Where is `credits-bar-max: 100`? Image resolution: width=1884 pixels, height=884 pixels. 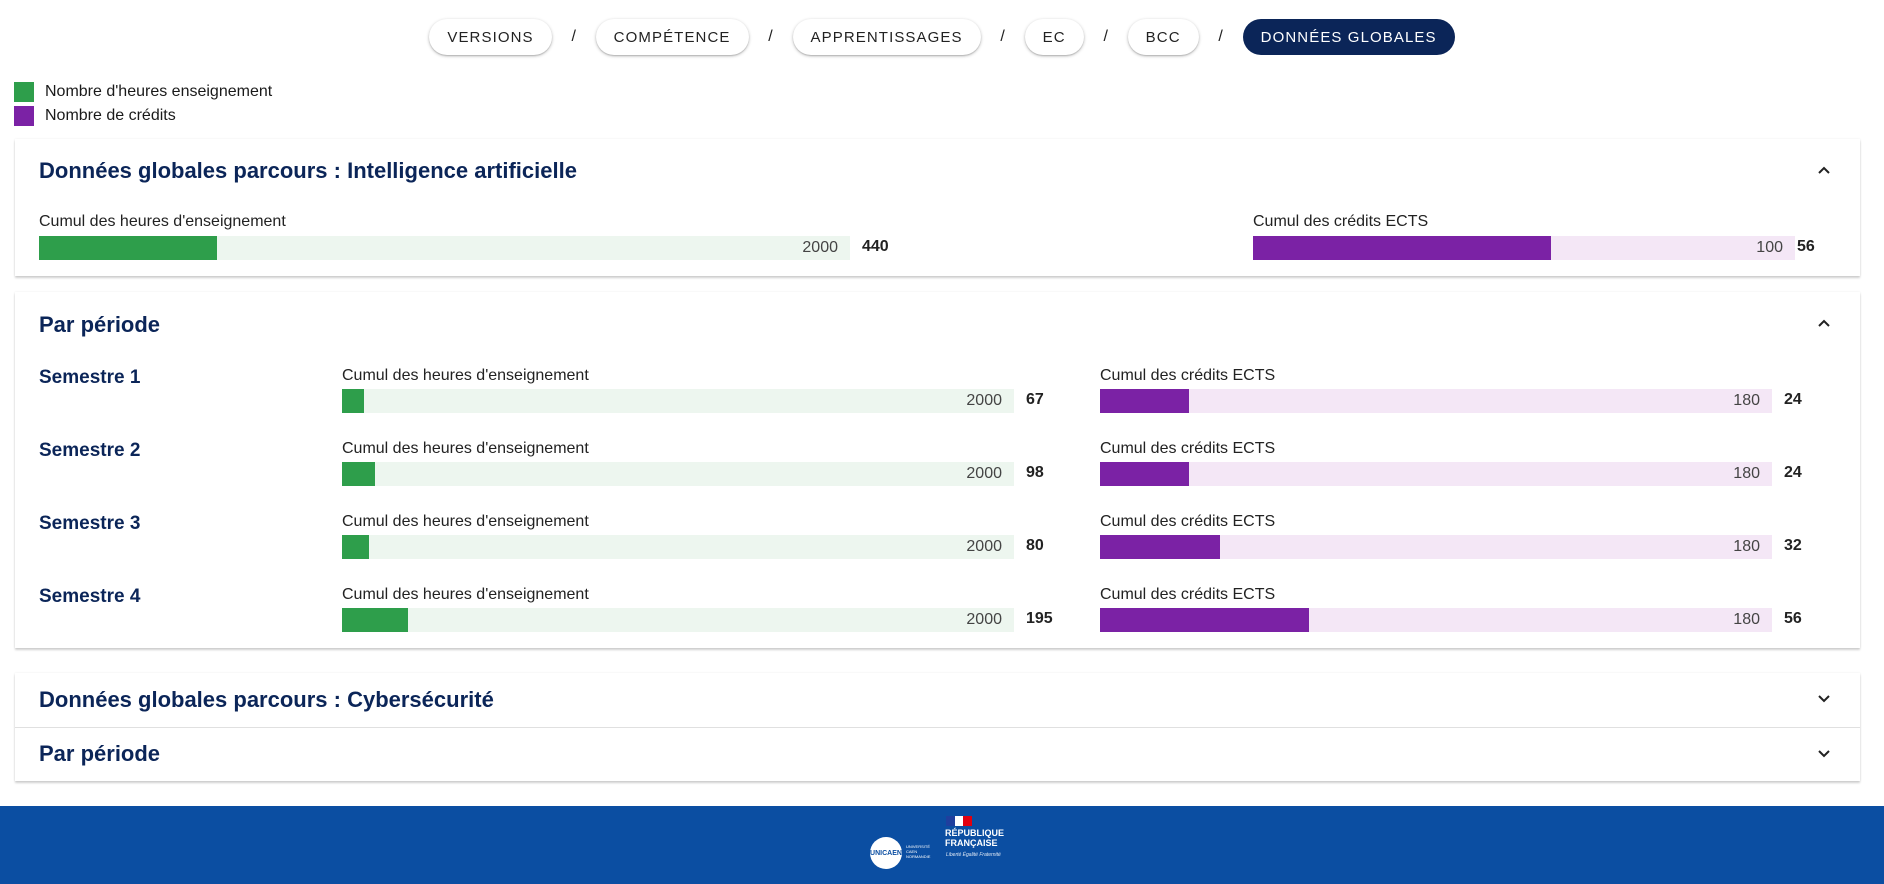 credits-bar-max: 100 is located at coordinates (1769, 247).